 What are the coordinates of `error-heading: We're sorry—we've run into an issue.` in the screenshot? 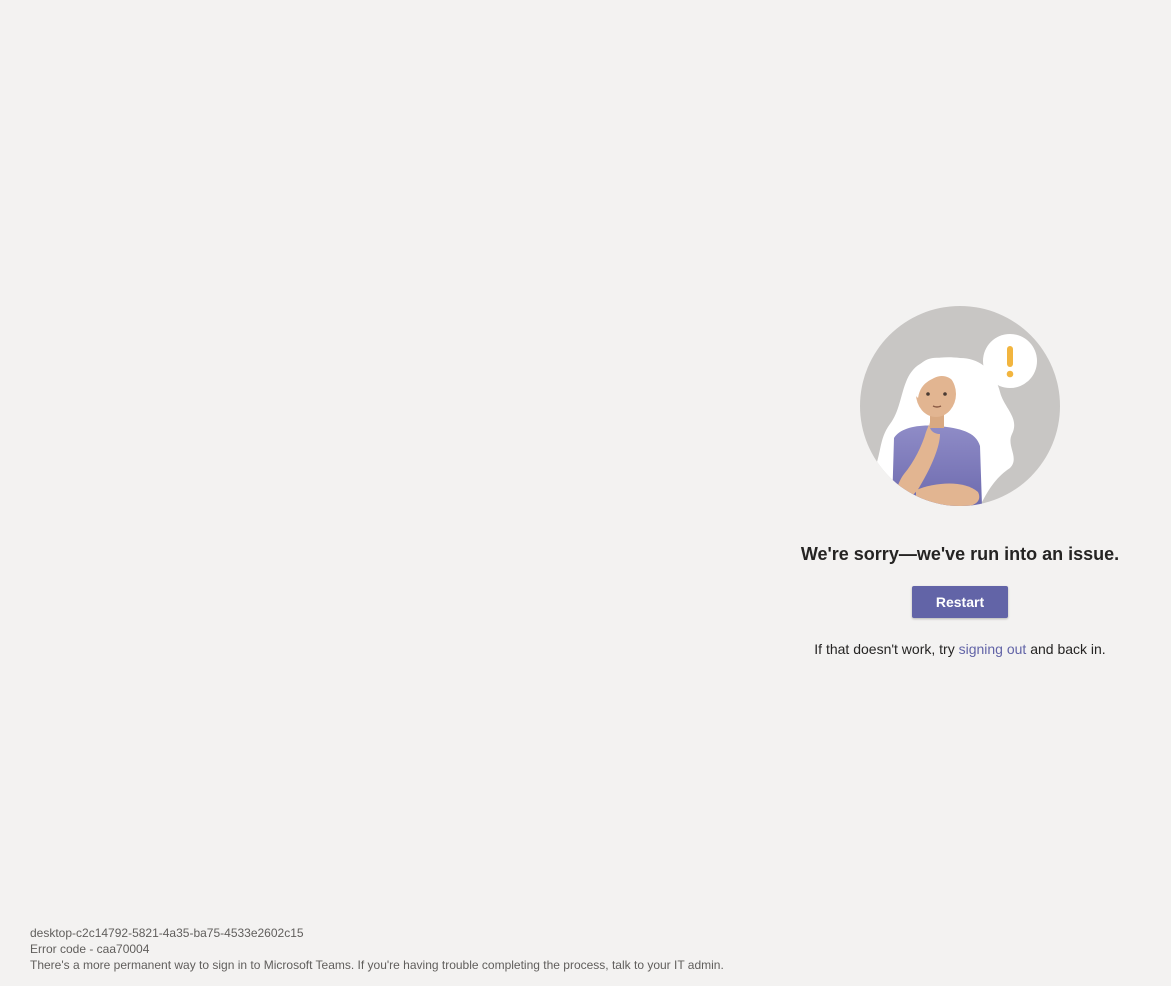 It's located at (960, 554).